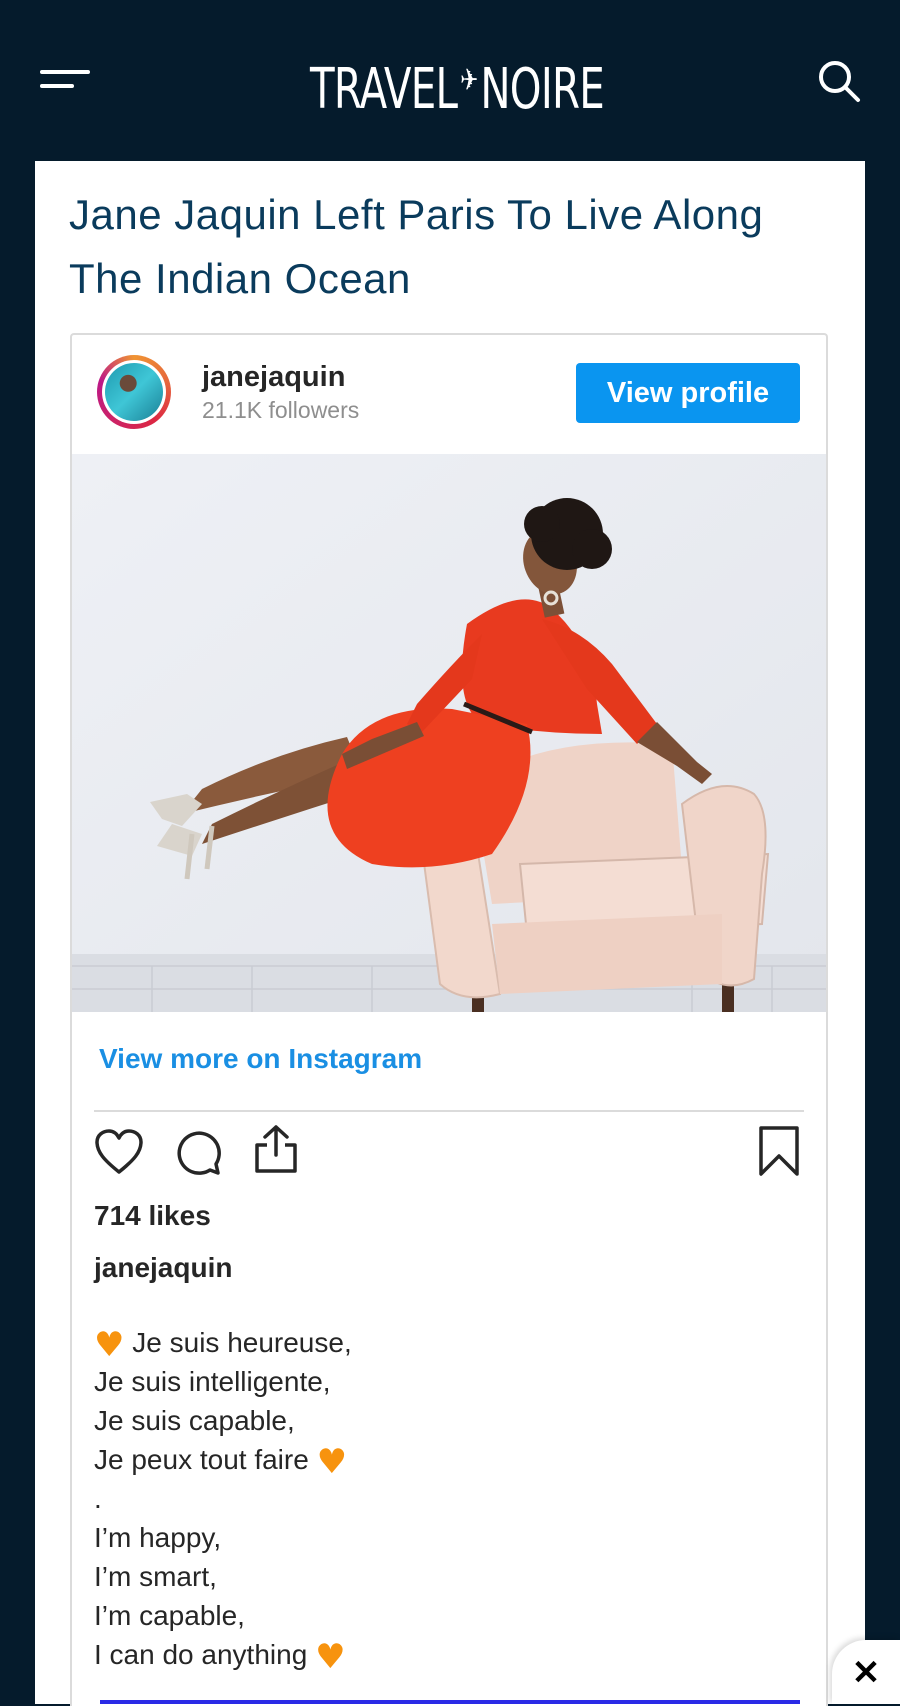 Image resolution: width=900 pixels, height=1706 pixels. Describe the element at coordinates (98, 1498) in the screenshot. I see `caption-line: .` at that location.